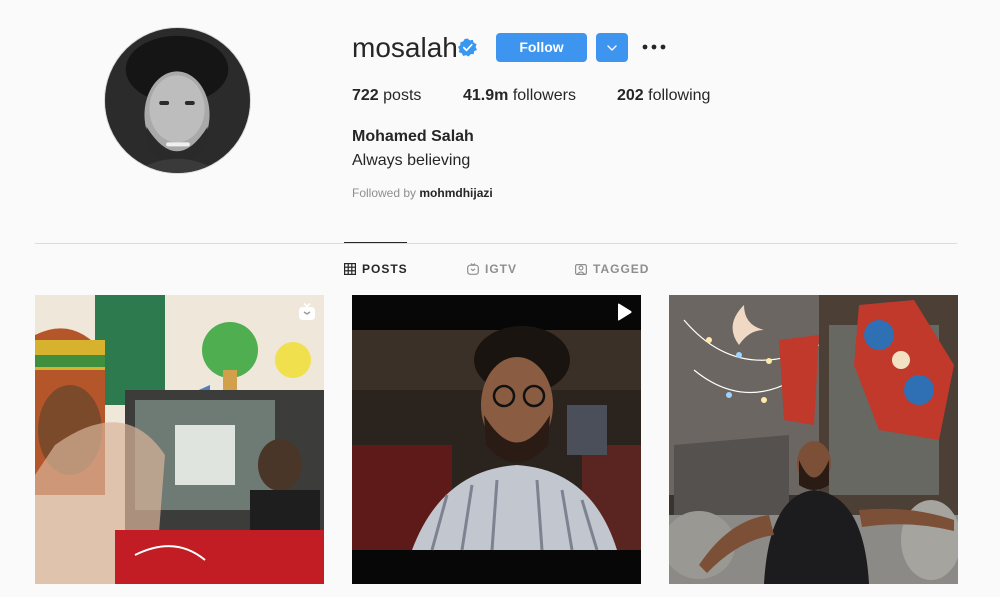 The width and height of the screenshot is (1000, 597). Describe the element at coordinates (541, 47) in the screenshot. I see `follow-button: Follow` at that location.